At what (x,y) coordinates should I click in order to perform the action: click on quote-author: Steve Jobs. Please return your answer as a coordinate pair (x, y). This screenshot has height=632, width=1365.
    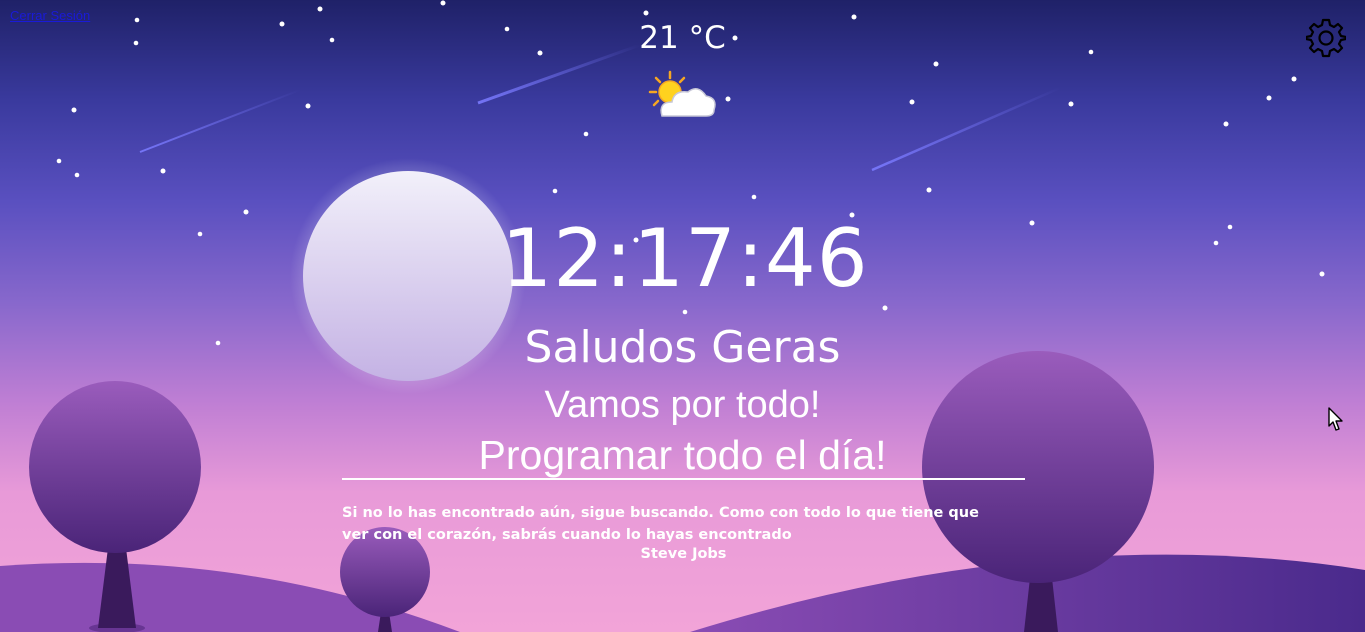
    Looking at the image, I should click on (683, 554).